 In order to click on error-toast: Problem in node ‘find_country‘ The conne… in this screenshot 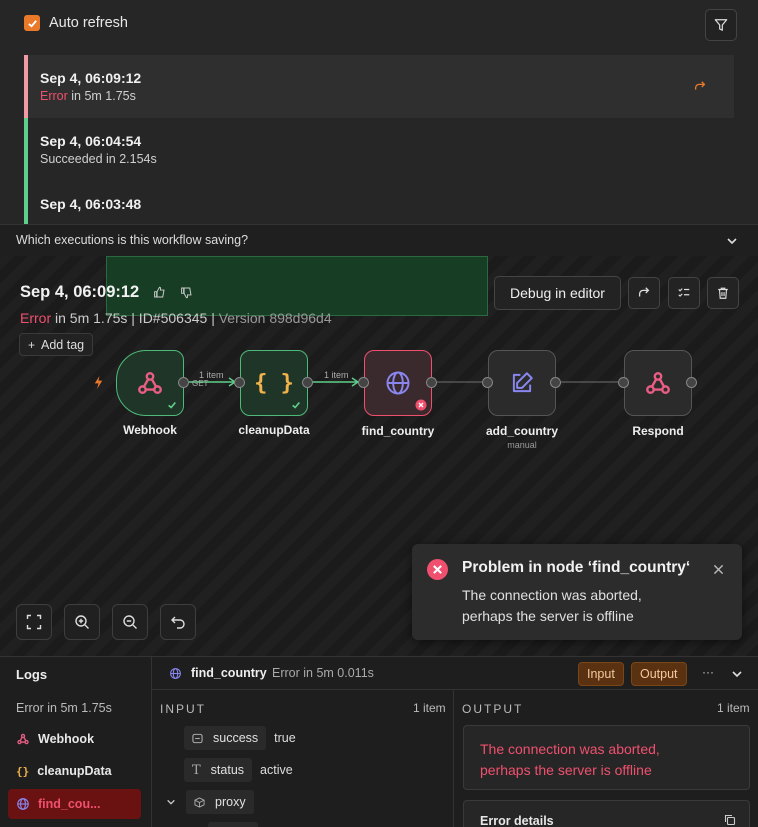, I will do `click(577, 592)`.